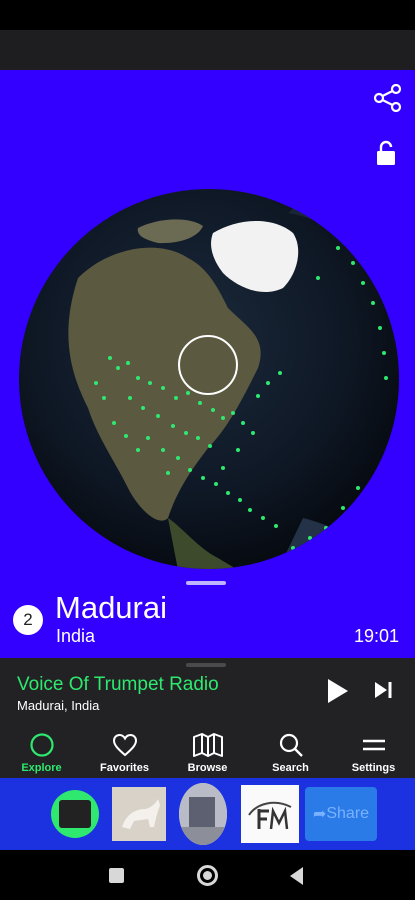 This screenshot has height=900, width=415. What do you see at coordinates (374, 745) in the screenshot?
I see `menu-icon` at bounding box center [374, 745].